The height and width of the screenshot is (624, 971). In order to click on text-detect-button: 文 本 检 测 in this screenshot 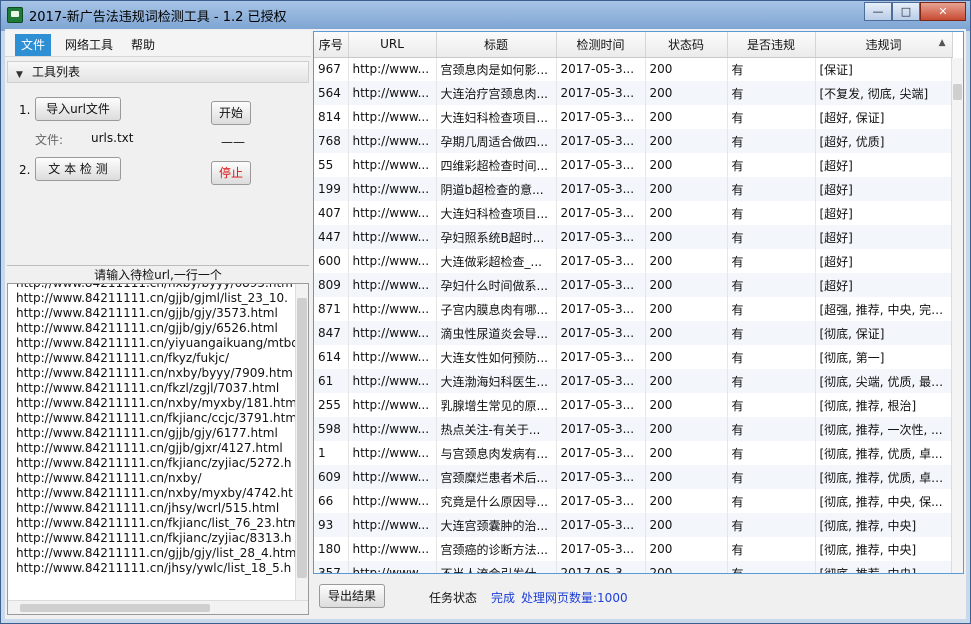, I will do `click(78, 169)`.